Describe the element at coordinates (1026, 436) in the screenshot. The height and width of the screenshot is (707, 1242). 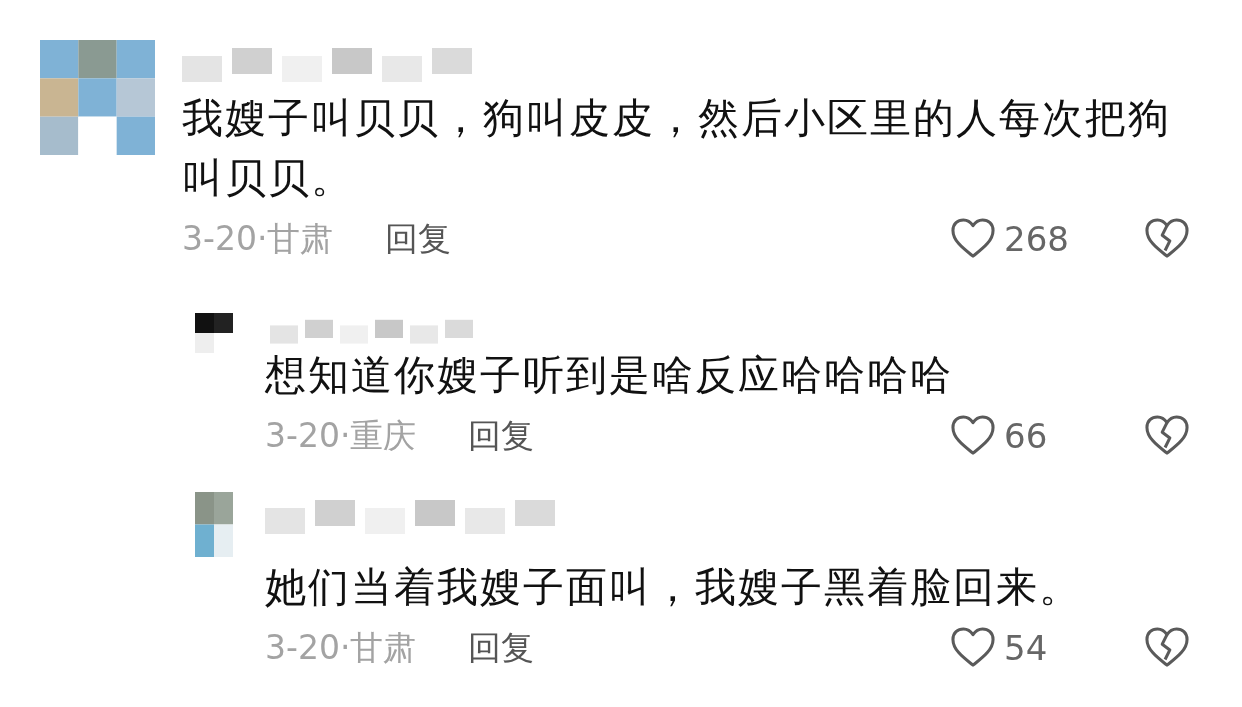
I see `like-count: 66` at that location.